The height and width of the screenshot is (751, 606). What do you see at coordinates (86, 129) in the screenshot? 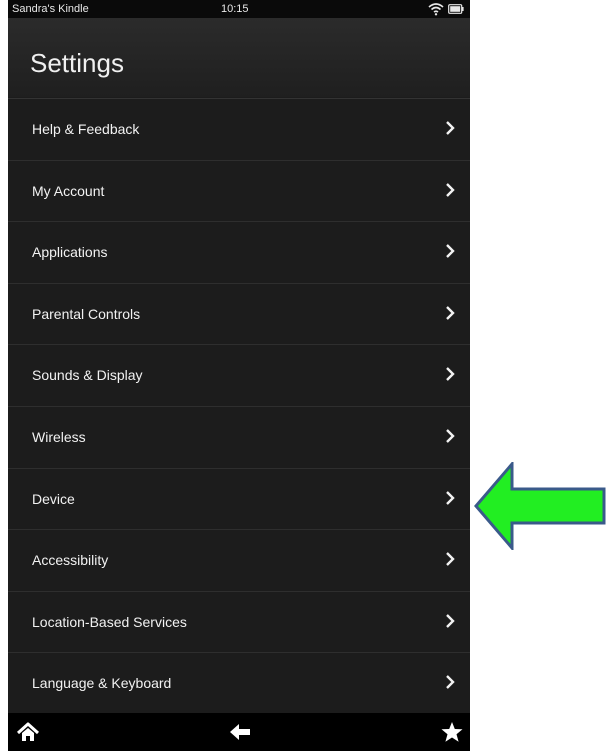
I see `settings-item-label: Help & Feedback` at bounding box center [86, 129].